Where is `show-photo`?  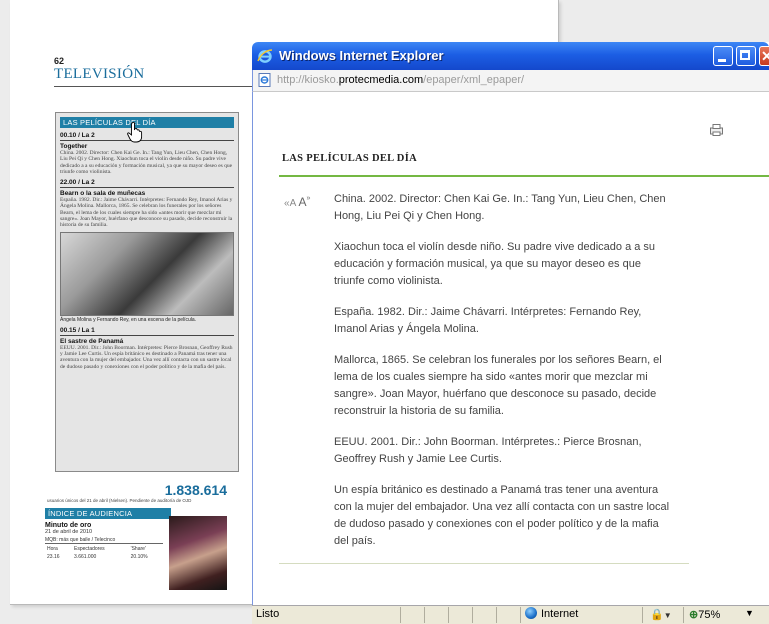 show-photo is located at coordinates (198, 553).